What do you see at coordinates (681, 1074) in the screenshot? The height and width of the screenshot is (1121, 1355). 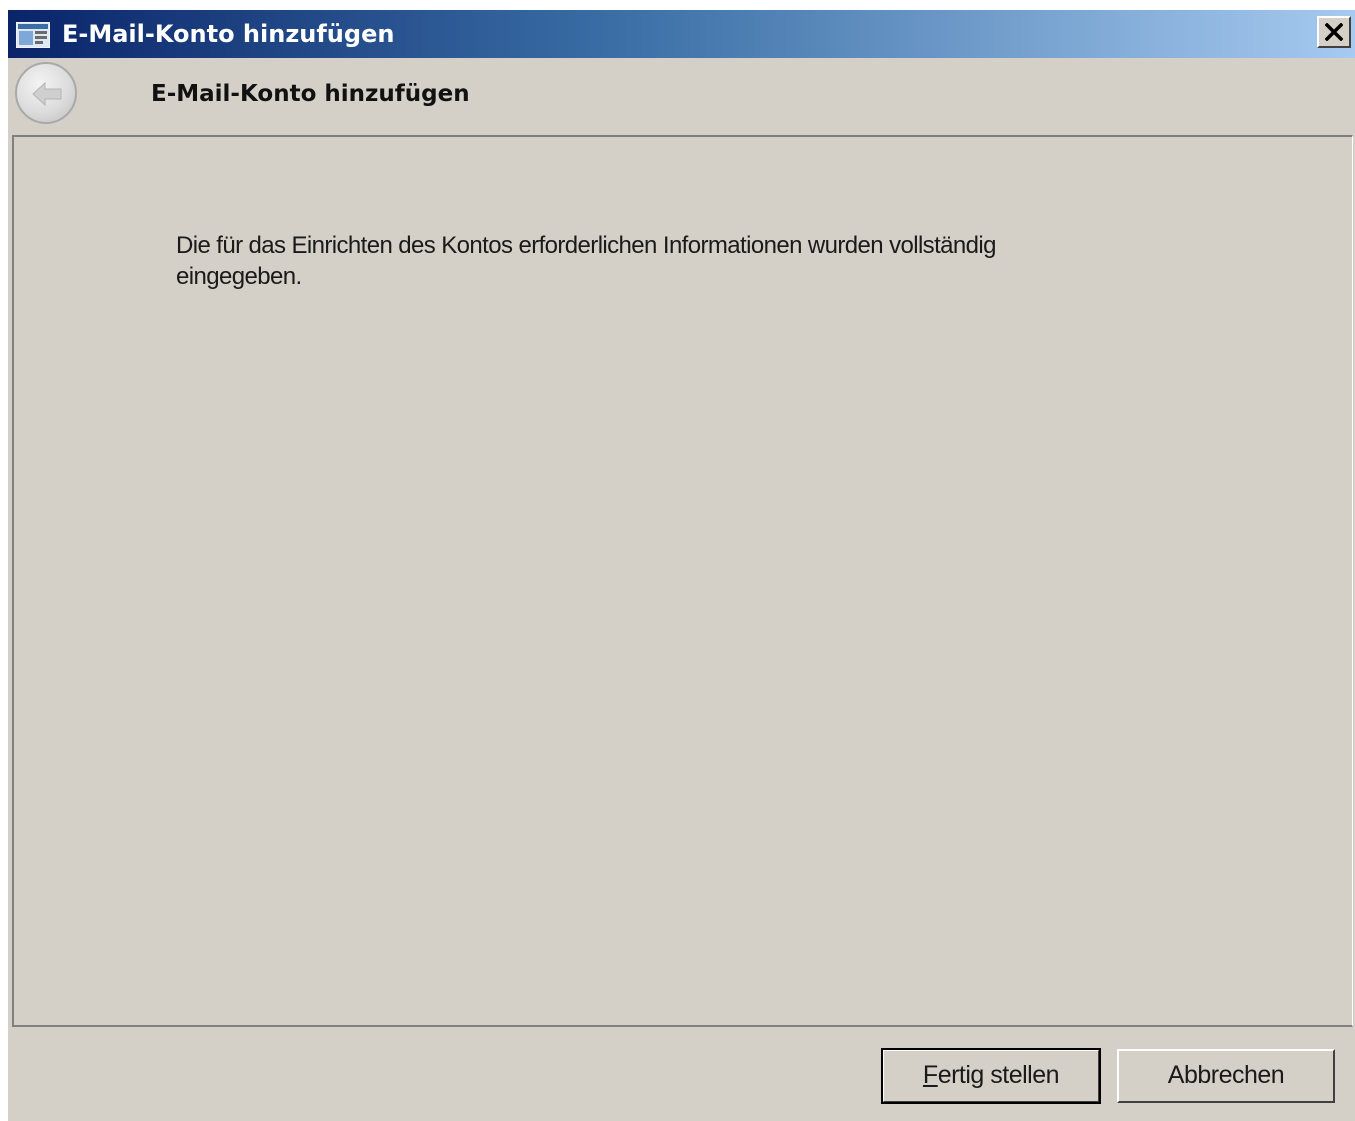 I see `button-bar: Fertig stellen Abbrechen` at bounding box center [681, 1074].